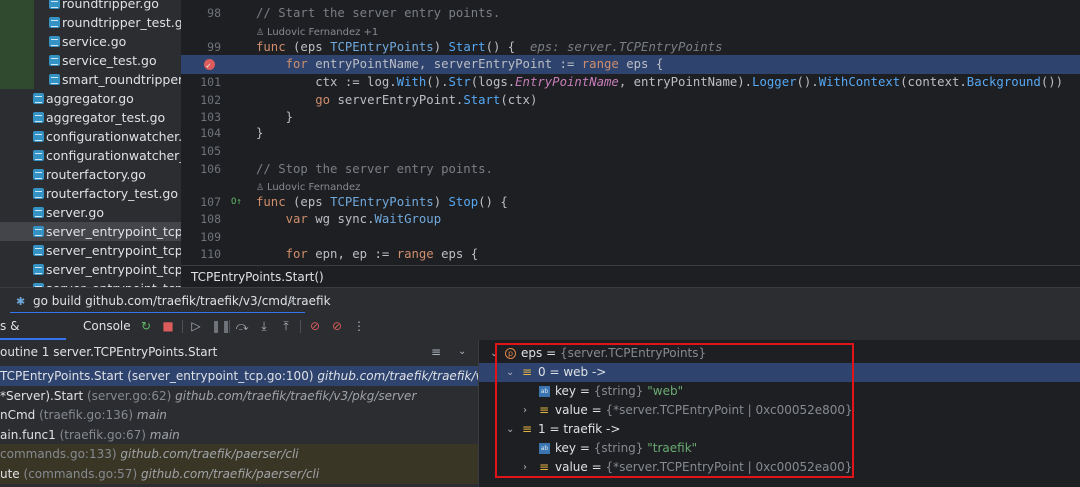 This screenshot has height=487, width=1080. Describe the element at coordinates (630, 276) in the screenshot. I see `breadcrumb: TCPEntryPoints.Start()` at that location.